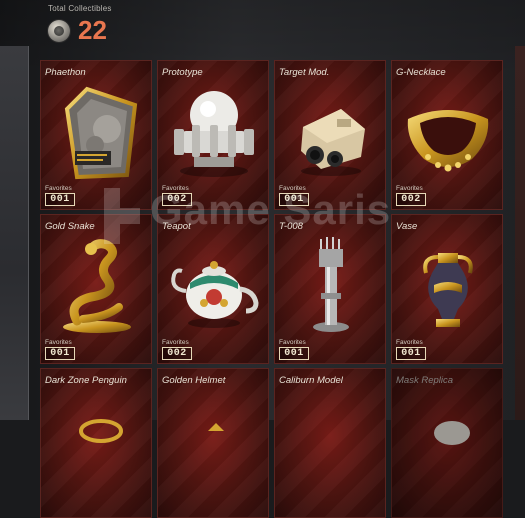 The width and height of the screenshot is (525, 518). What do you see at coordinates (448, 141) in the screenshot?
I see `gold-necklace-icon` at bounding box center [448, 141].